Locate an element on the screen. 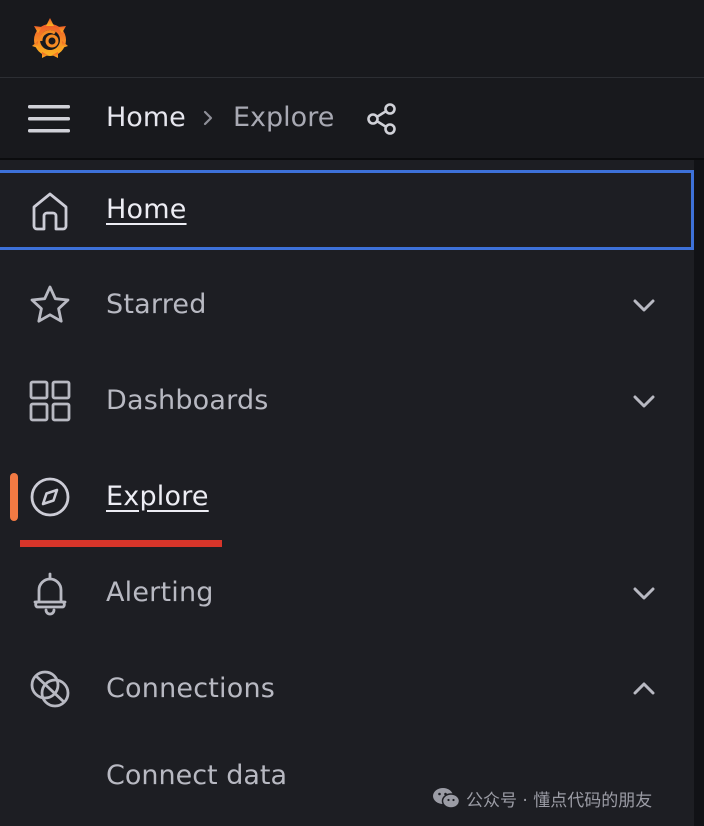  breadcrumb-current: Explore is located at coordinates (284, 117).